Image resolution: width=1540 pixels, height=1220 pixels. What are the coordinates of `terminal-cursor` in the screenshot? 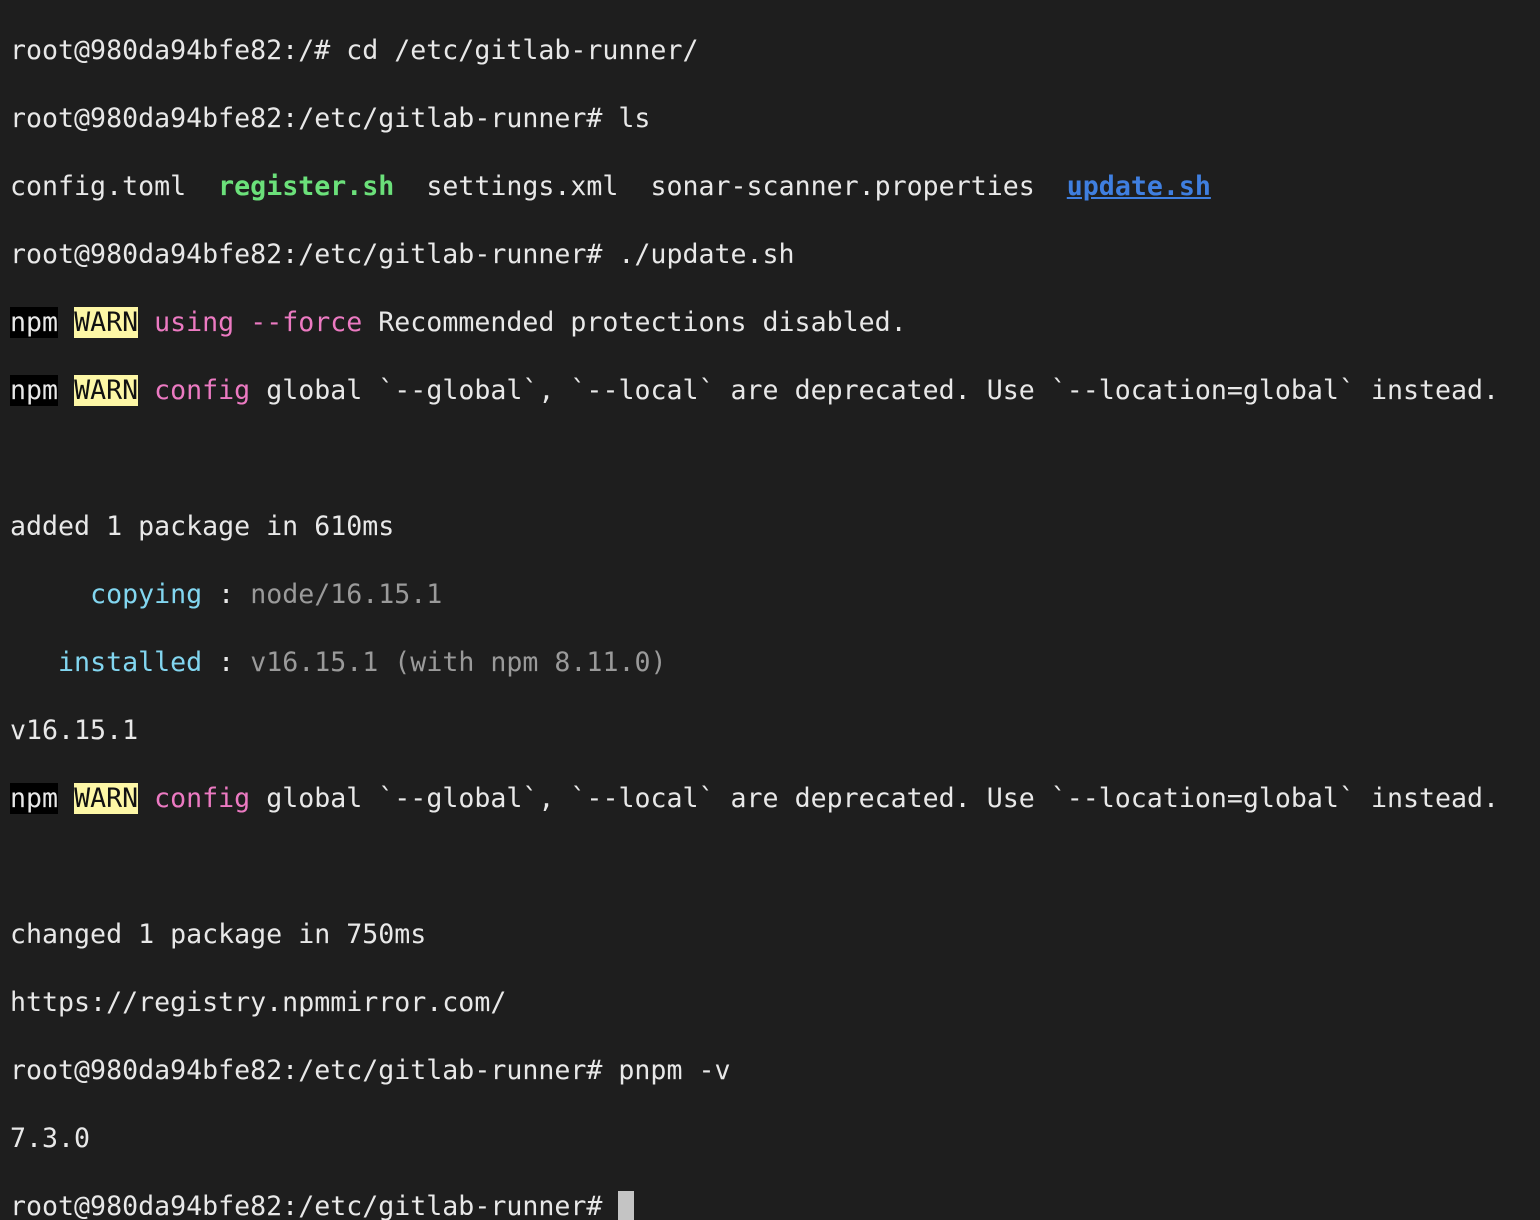 It's located at (626, 1205).